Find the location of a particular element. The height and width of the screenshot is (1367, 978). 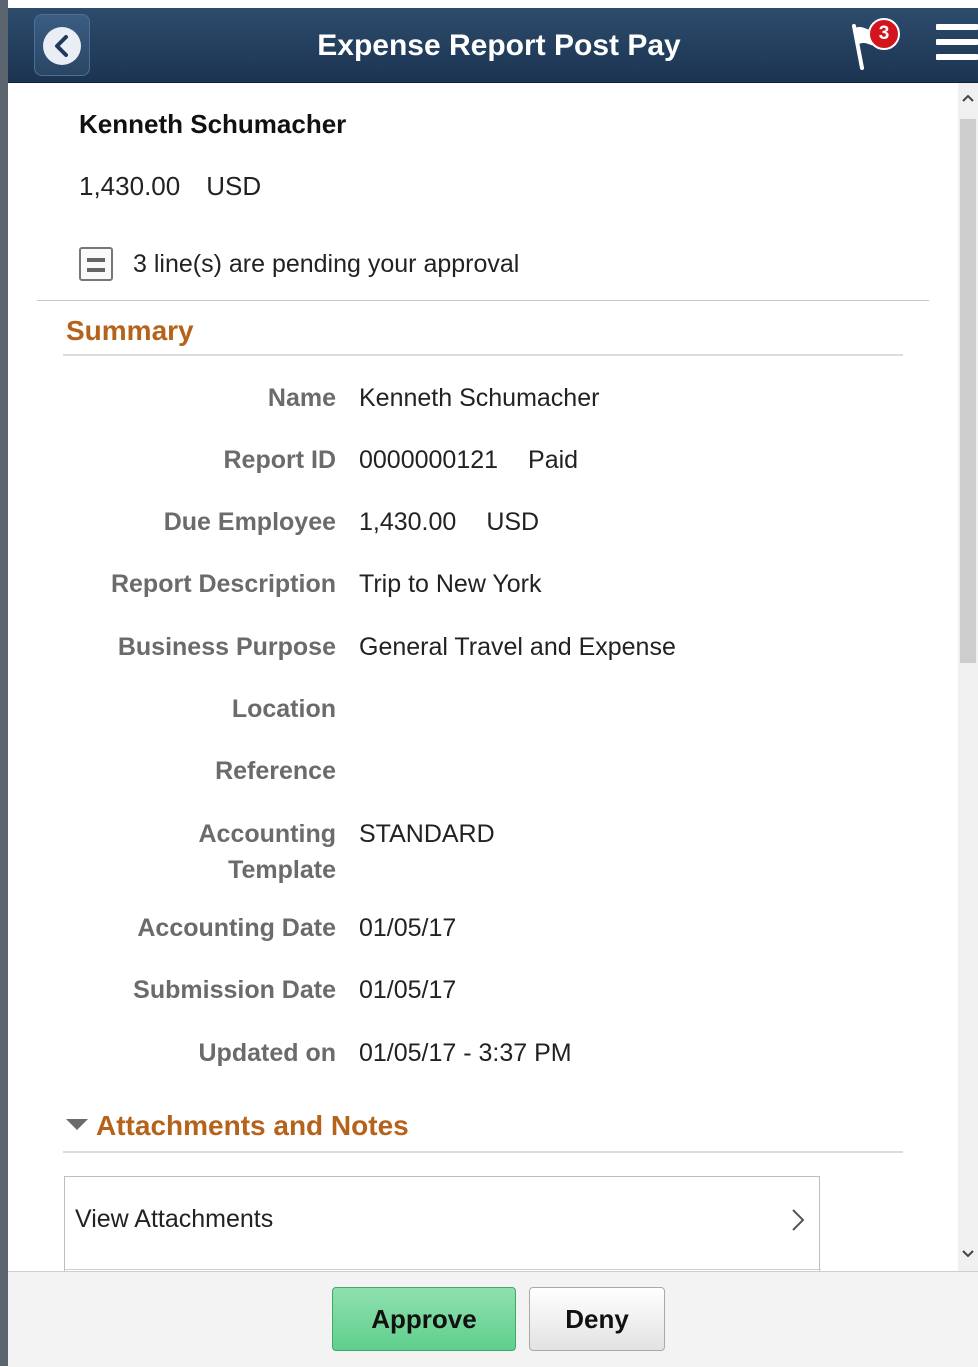

chevron-right-icon is located at coordinates (798, 1223).